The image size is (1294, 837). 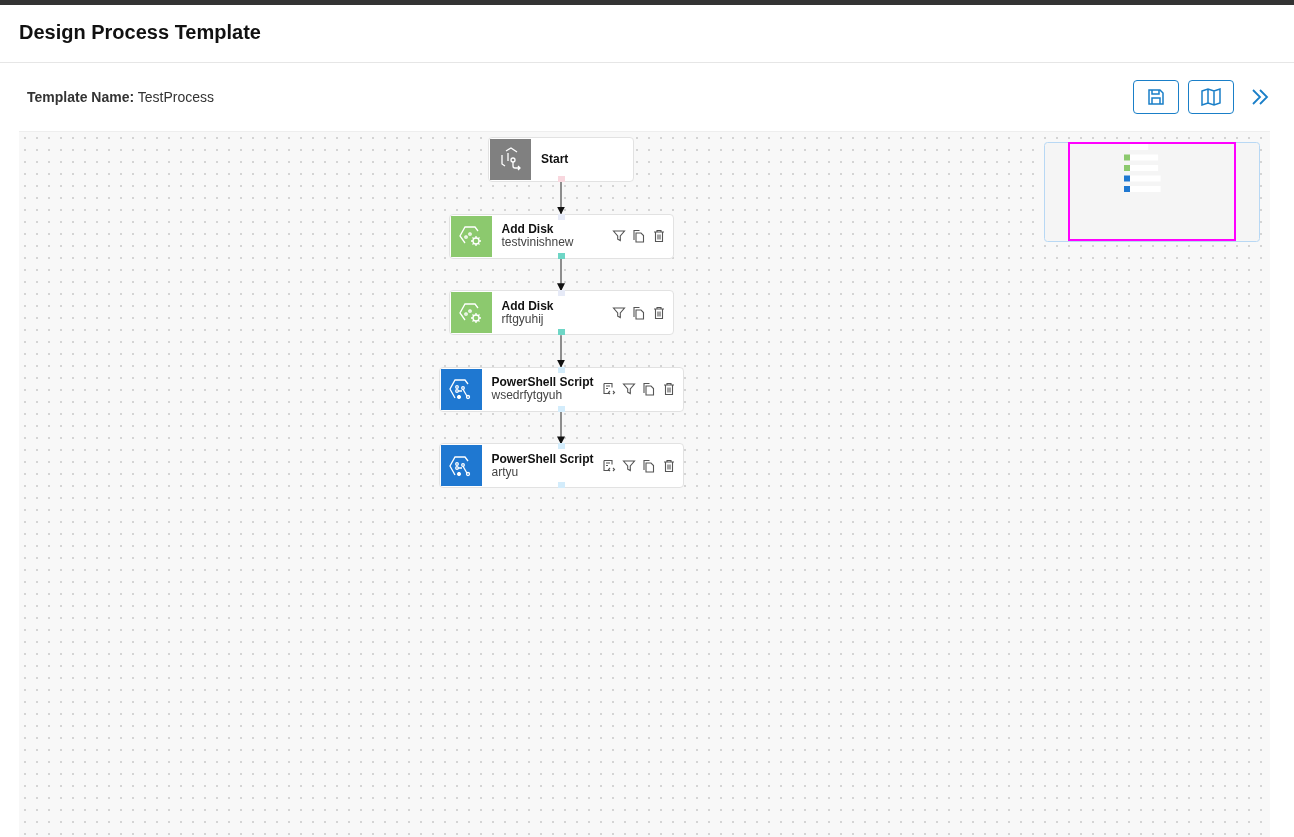 I want to click on process-node: PowerShell Script artyu, so click(x=561, y=466).